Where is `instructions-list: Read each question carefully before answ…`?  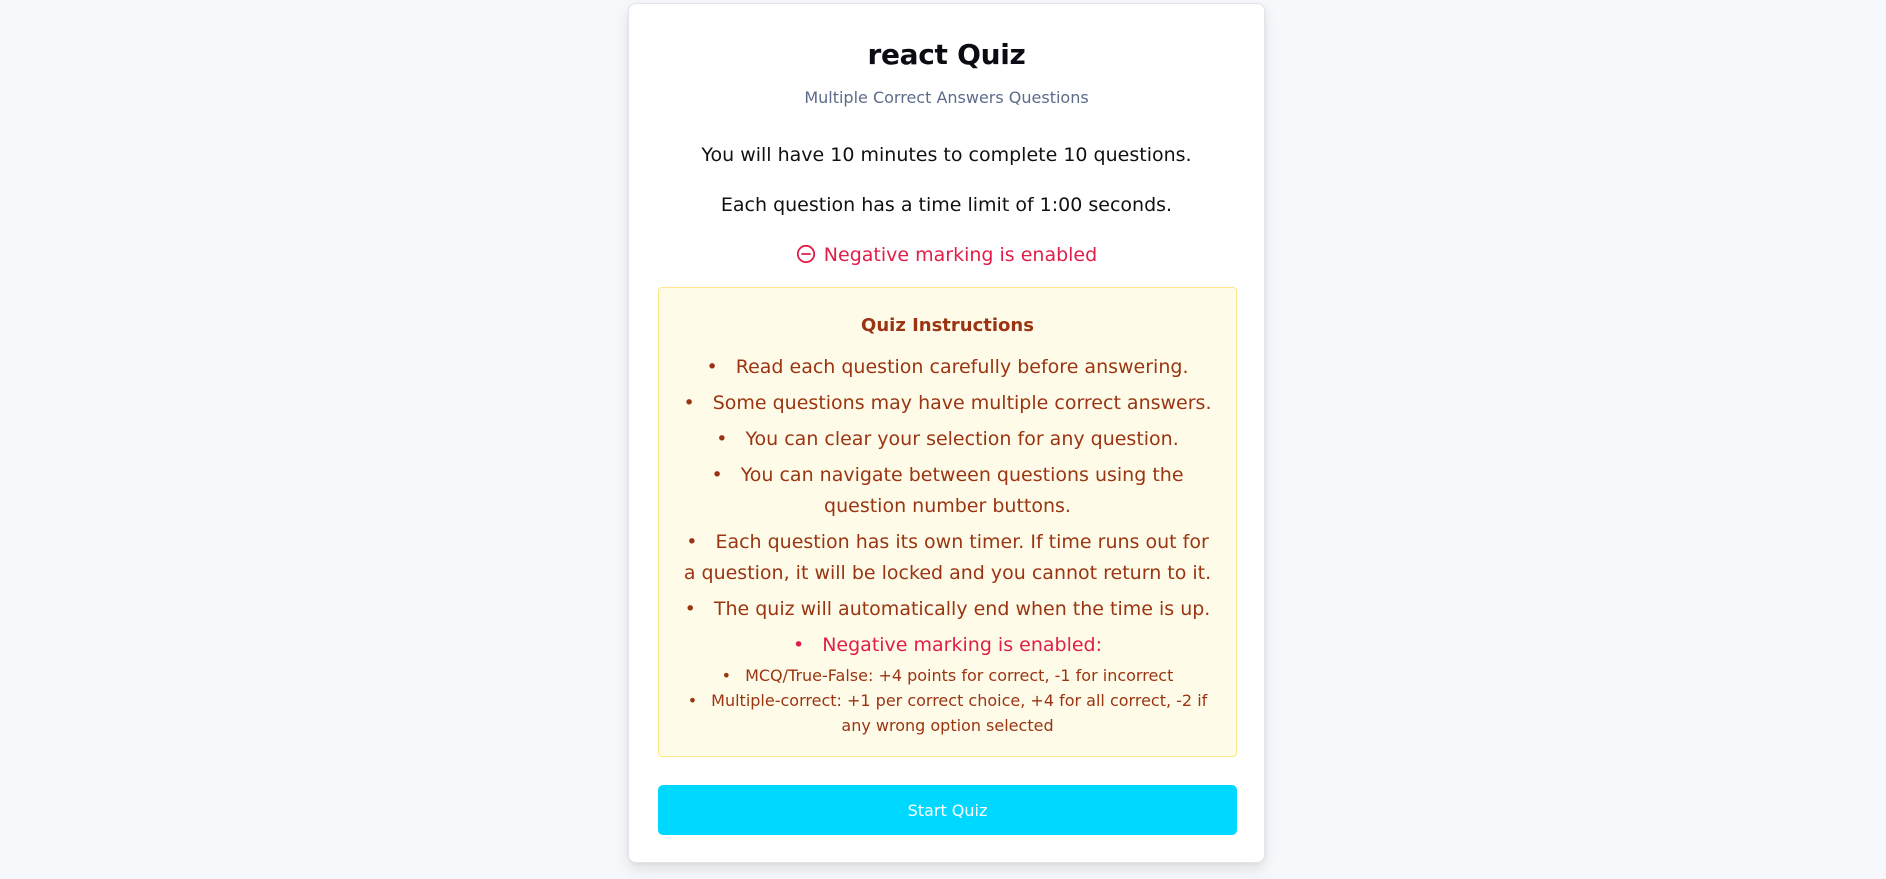
instructions-list: Read each question carefully before answ… is located at coordinates (947, 545).